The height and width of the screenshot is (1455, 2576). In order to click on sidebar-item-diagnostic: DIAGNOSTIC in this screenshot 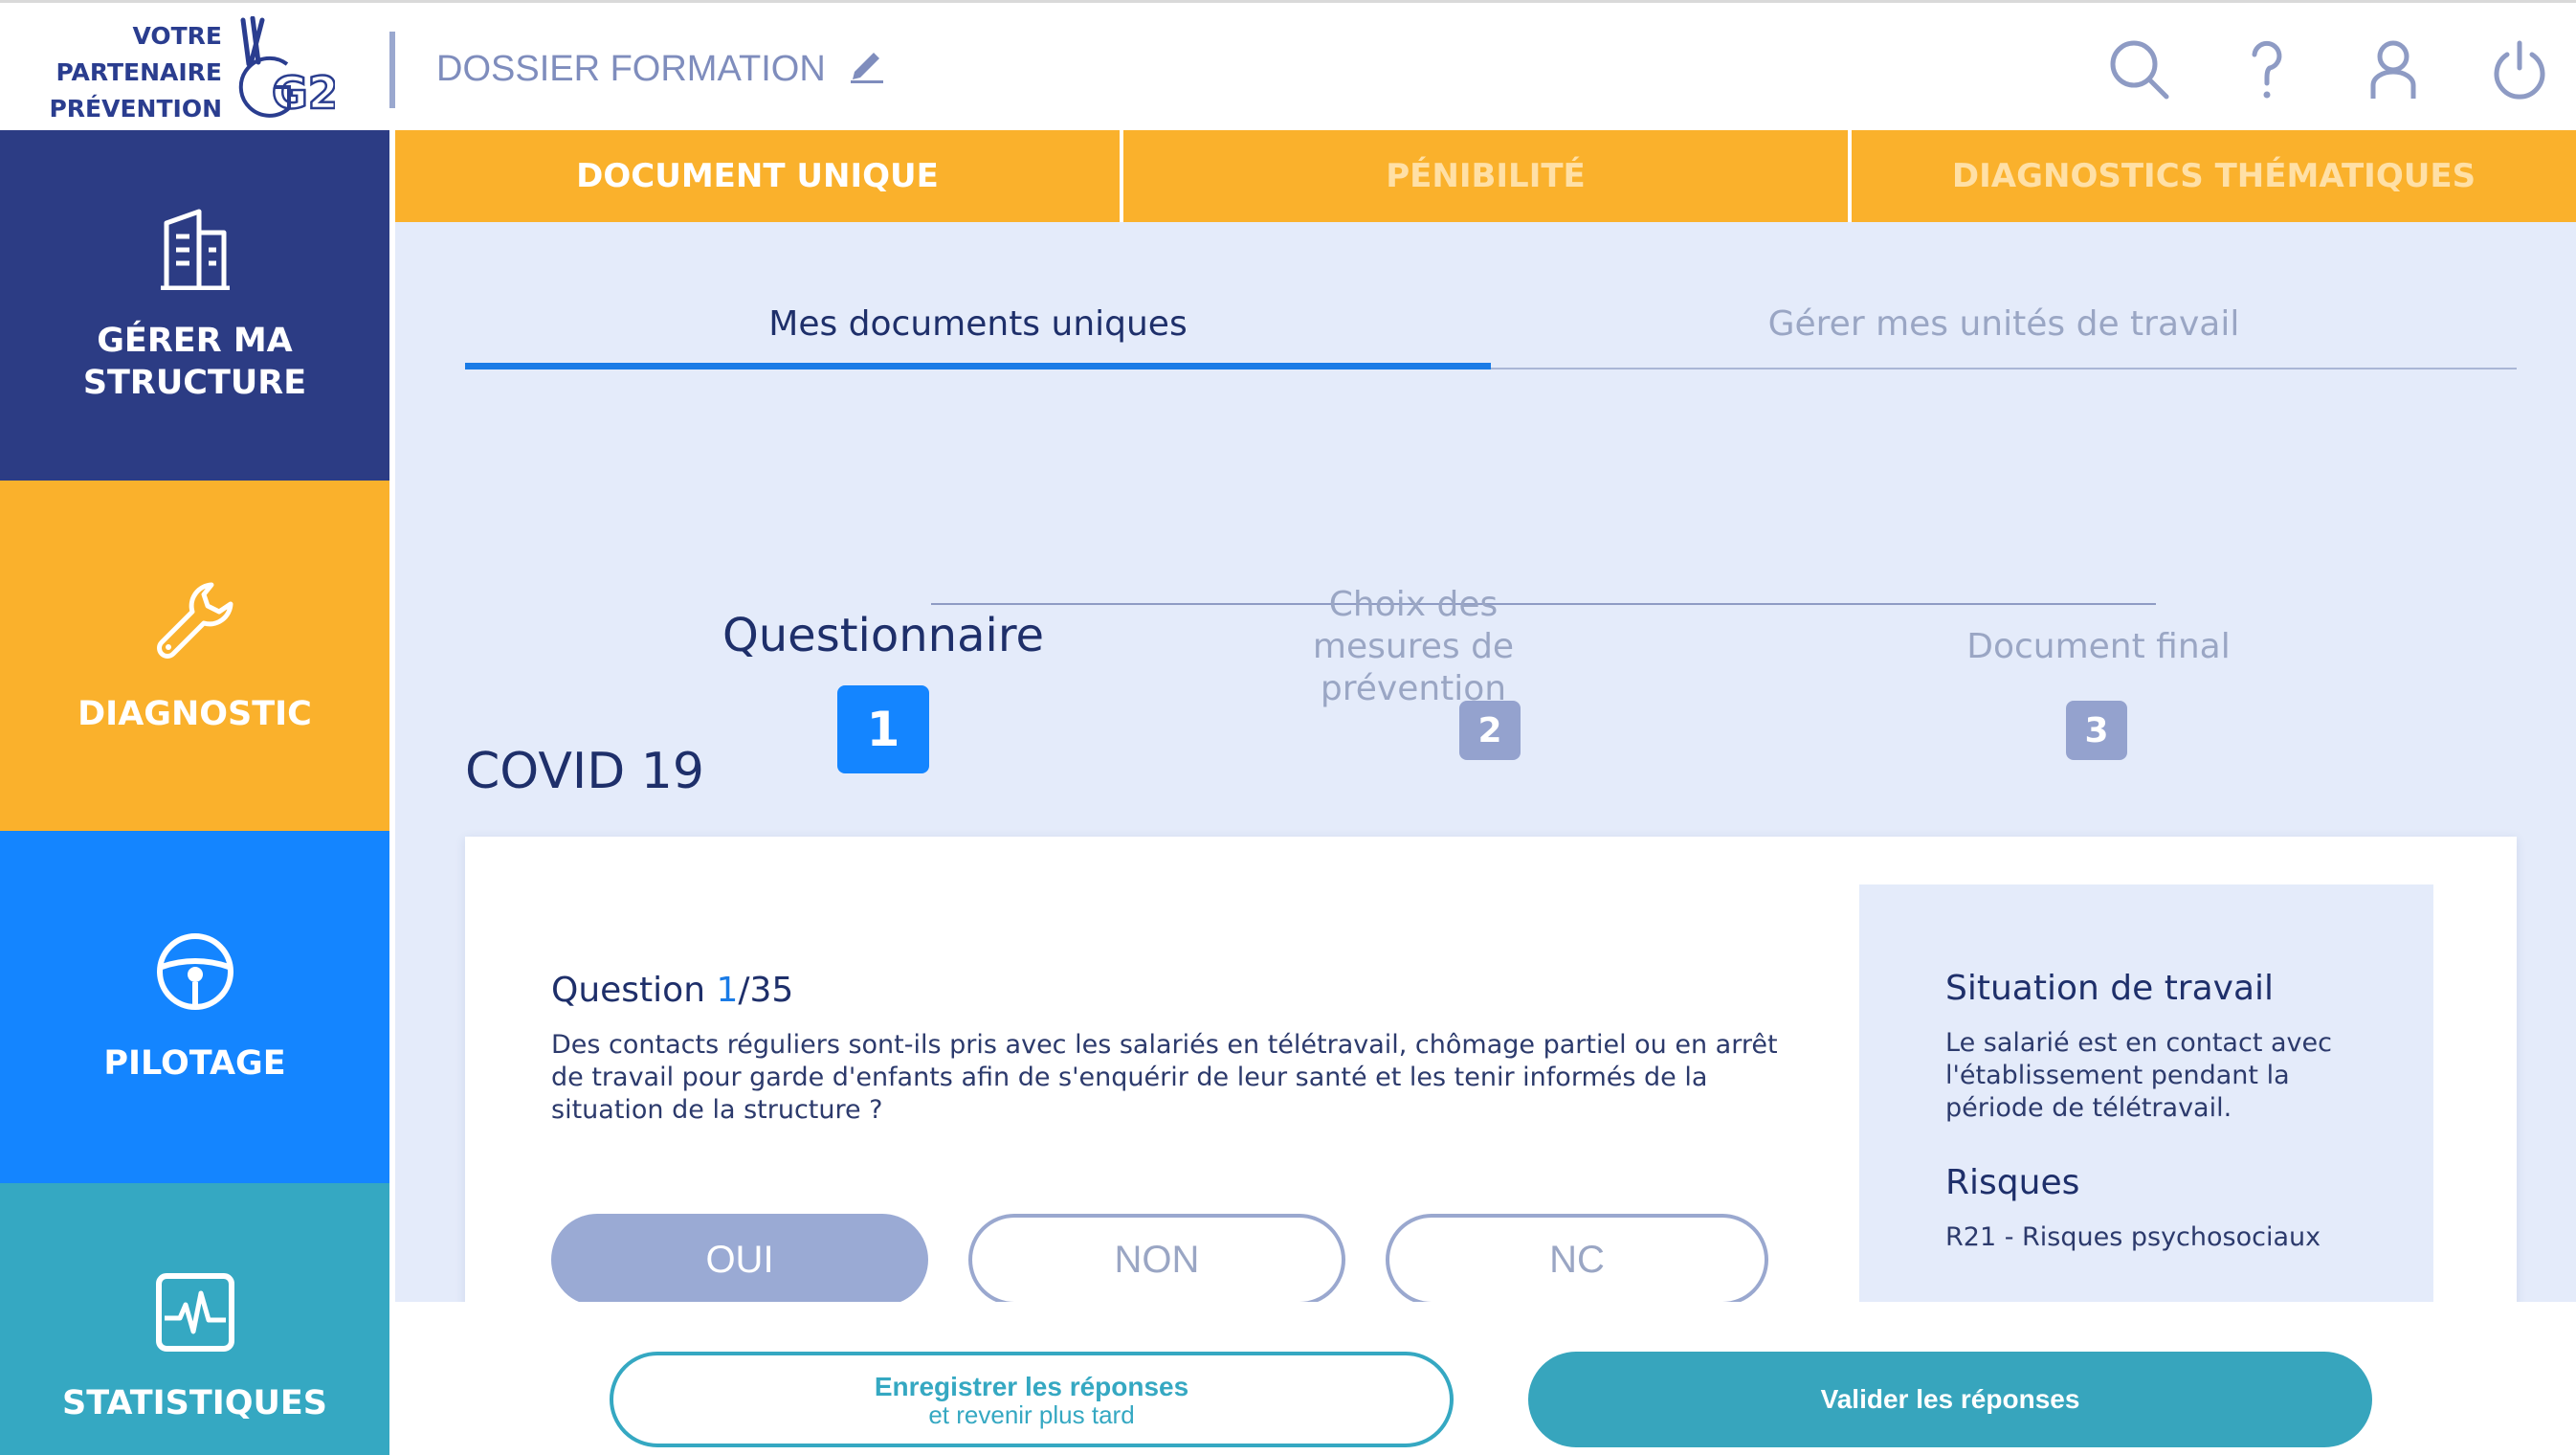, I will do `click(194, 656)`.